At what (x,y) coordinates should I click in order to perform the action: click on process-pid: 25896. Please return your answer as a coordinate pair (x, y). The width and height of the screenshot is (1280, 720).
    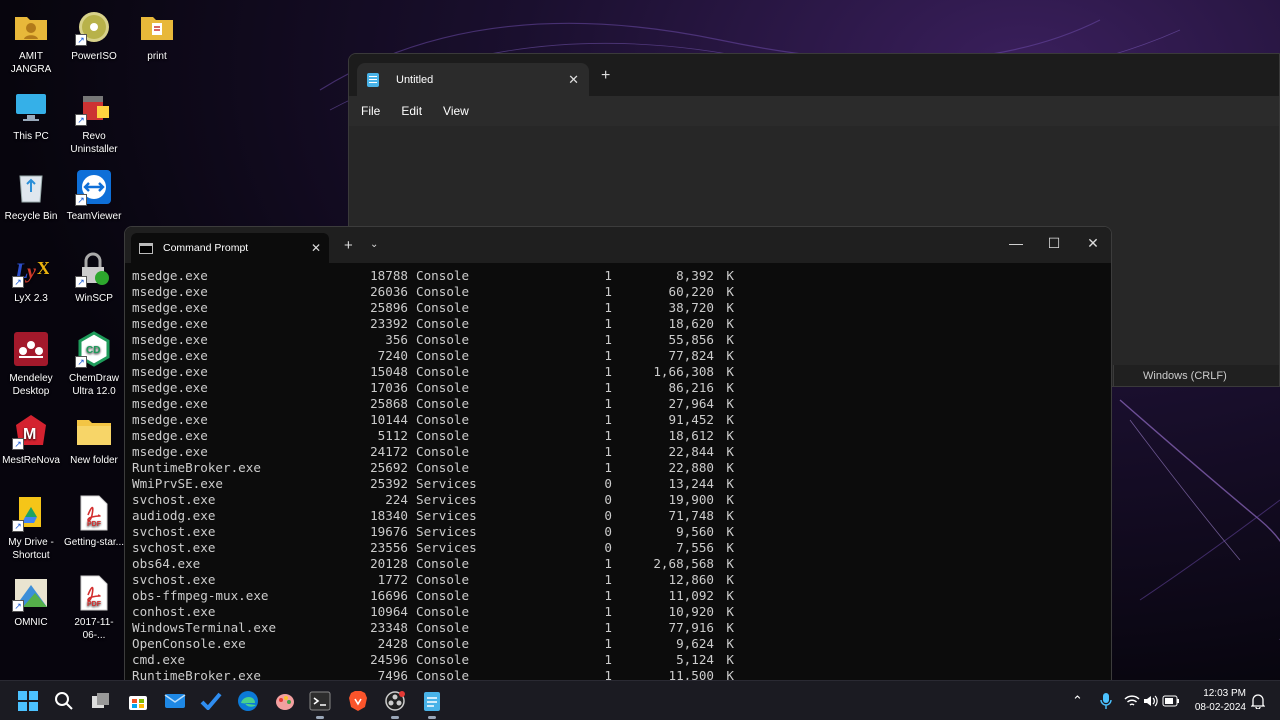
    Looking at the image, I should click on (389, 307).